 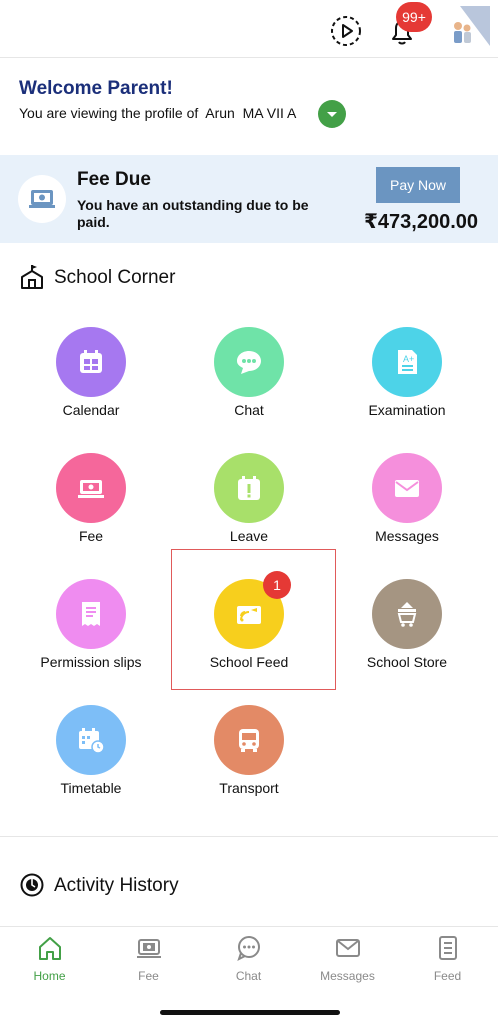 I want to click on tile-leave: Leave, so click(x=249, y=508).